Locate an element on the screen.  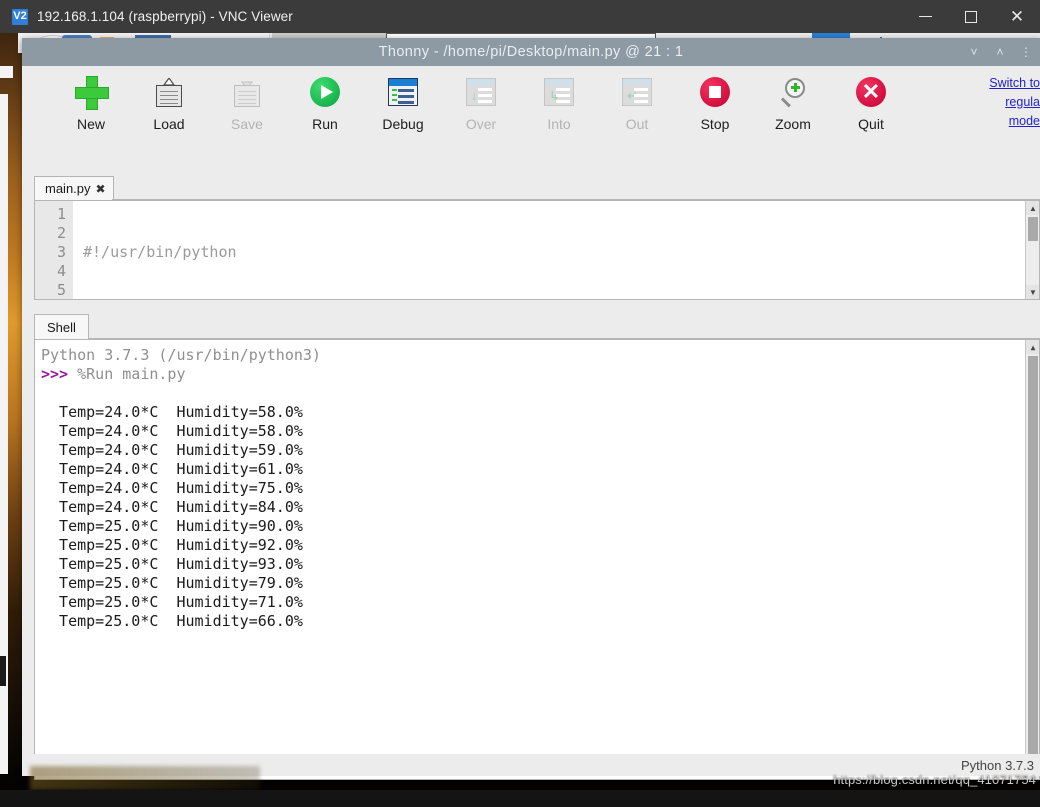
chevron-up-icon: ˄ is located at coordinates (1000, 52).